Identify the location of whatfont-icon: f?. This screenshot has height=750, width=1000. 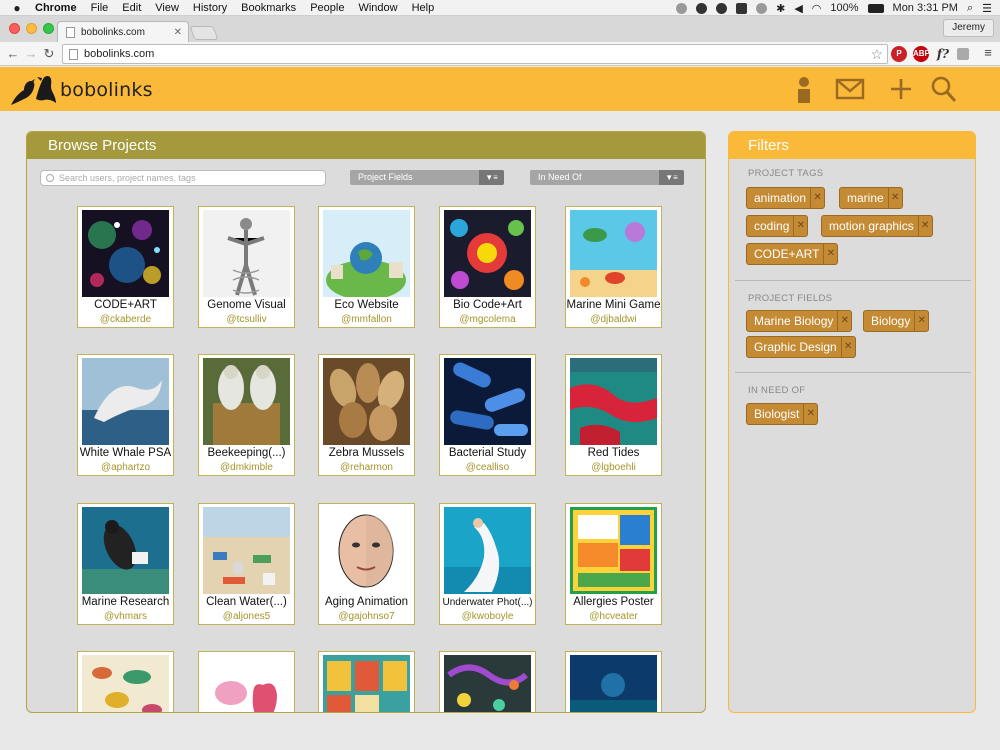
(943, 54).